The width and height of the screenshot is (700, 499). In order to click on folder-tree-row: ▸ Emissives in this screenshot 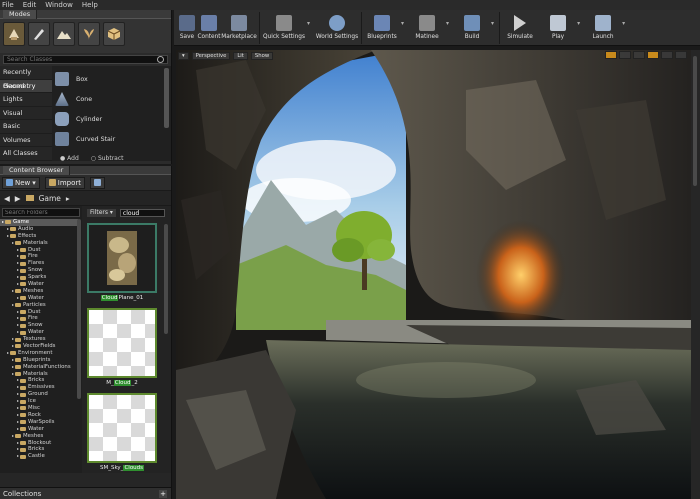, I will do `click(39, 387)`.